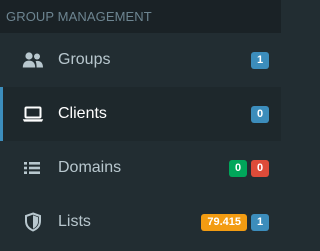  Describe the element at coordinates (33, 114) in the screenshot. I see `laptop-icon` at that location.